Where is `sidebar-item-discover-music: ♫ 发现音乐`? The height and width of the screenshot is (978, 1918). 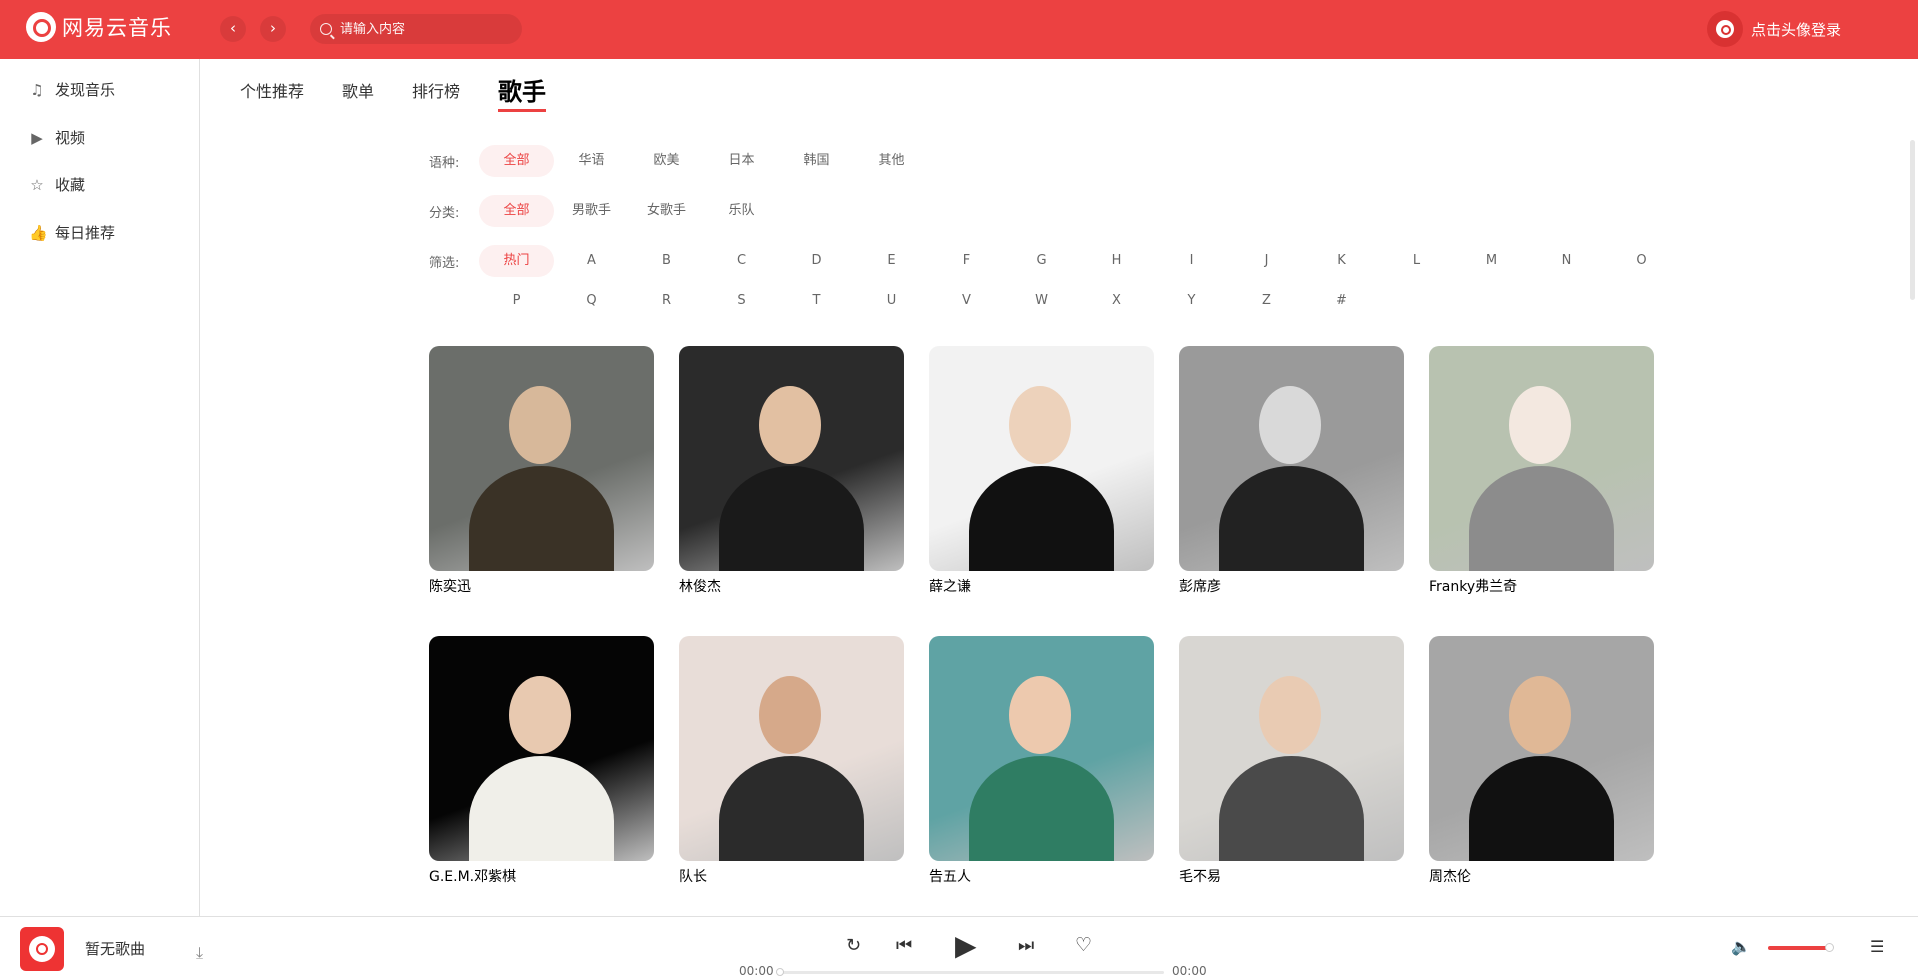 sidebar-item-discover-music: ♫ 发现音乐 is located at coordinates (72, 89).